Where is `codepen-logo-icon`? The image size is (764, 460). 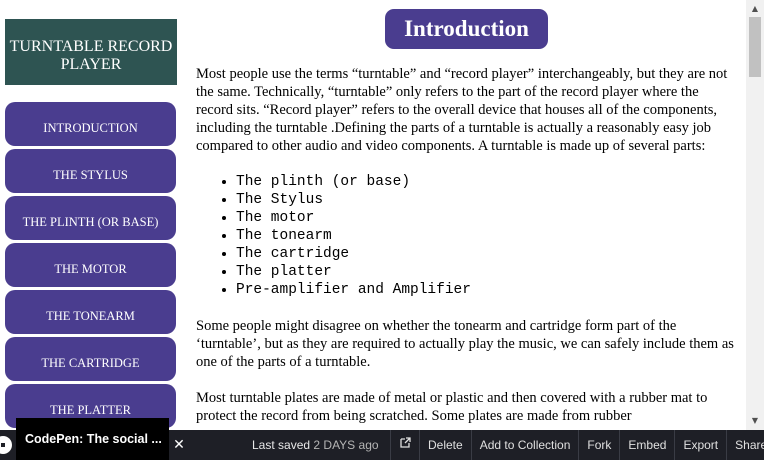
codepen-logo-icon is located at coordinates (6, 445).